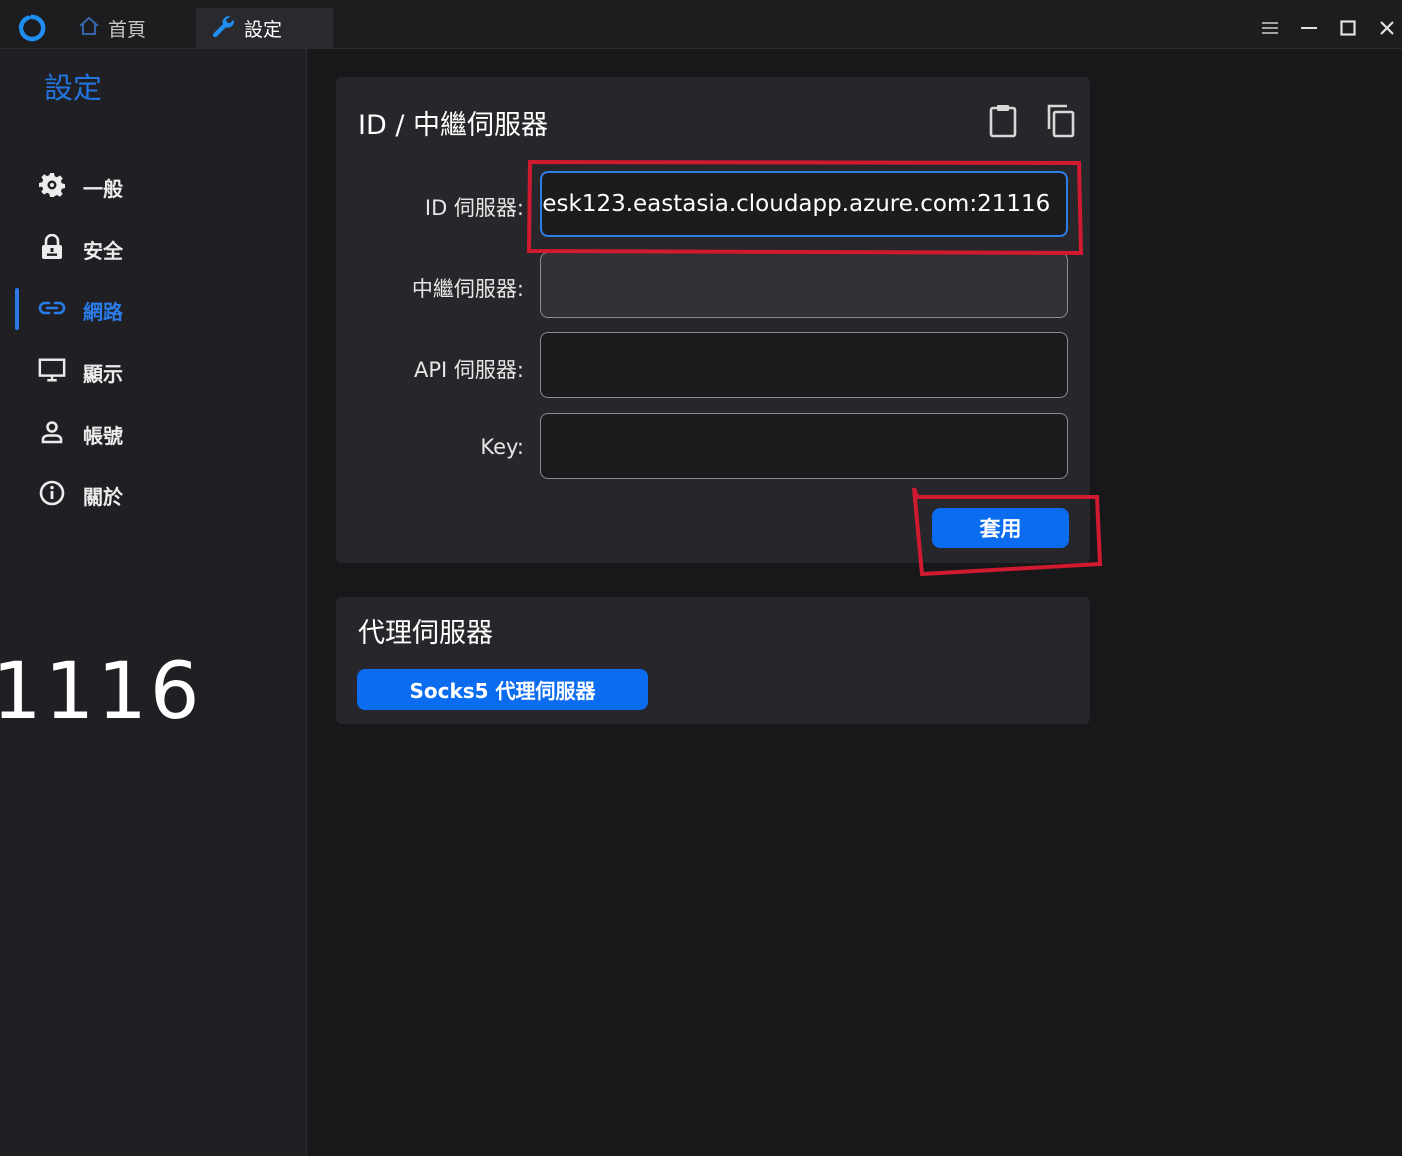  I want to click on sidebar-item-network: 網路, so click(153, 308).